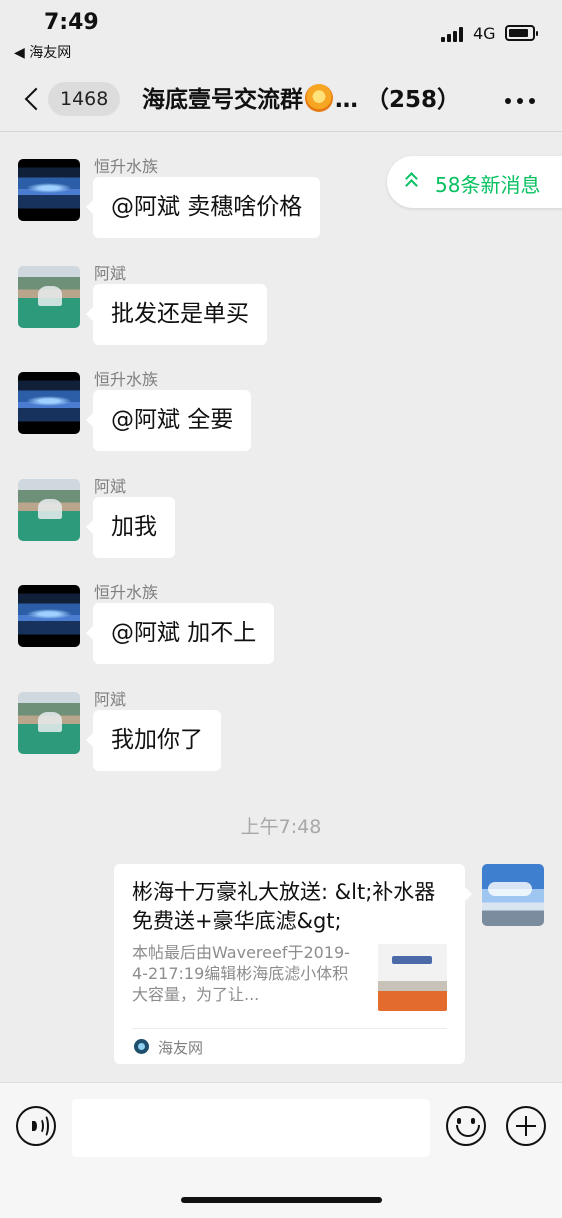 Image resolution: width=562 pixels, height=1218 pixels. I want to click on link-card-thumbnail, so click(412, 977).